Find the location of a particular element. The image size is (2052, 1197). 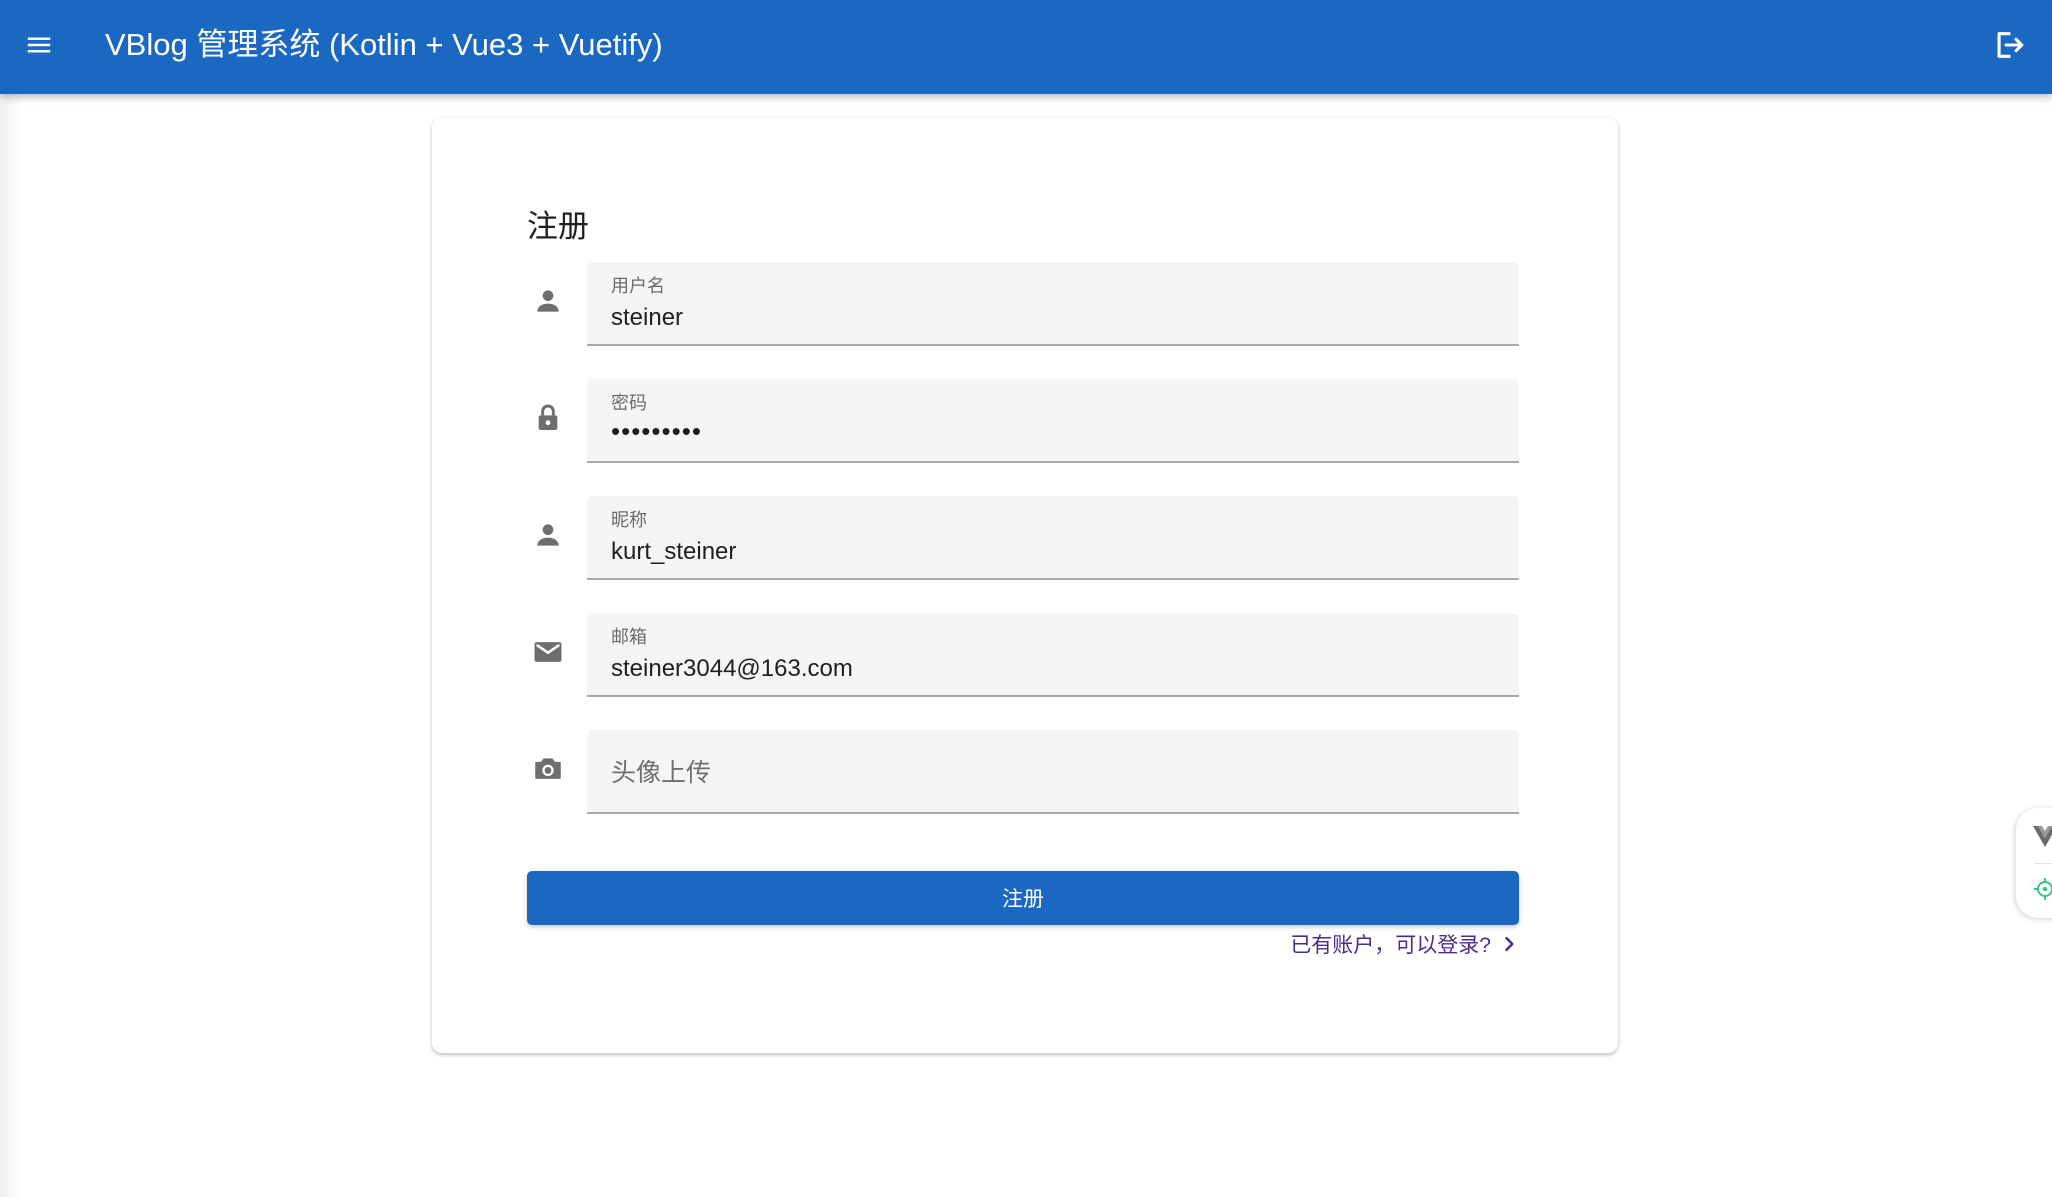

navigation-drawer-edge is located at coordinates (11, 645).